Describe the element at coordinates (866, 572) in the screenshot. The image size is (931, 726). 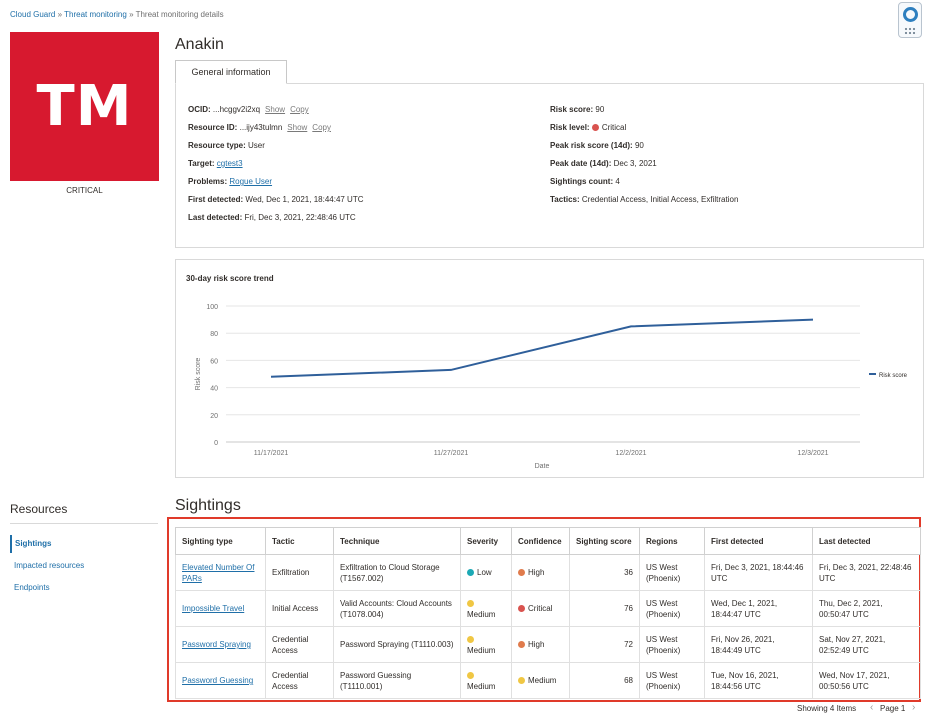
I see `cell-last-detected: Fri, Dec 3, 2021, 22:48:46 UTC` at that location.